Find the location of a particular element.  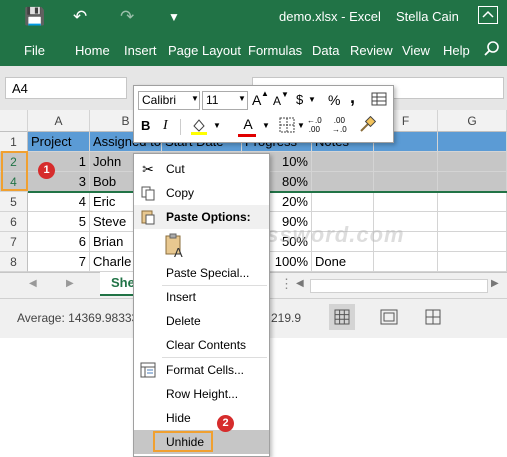

grow-font-button: A is located at coordinates (256, 100).